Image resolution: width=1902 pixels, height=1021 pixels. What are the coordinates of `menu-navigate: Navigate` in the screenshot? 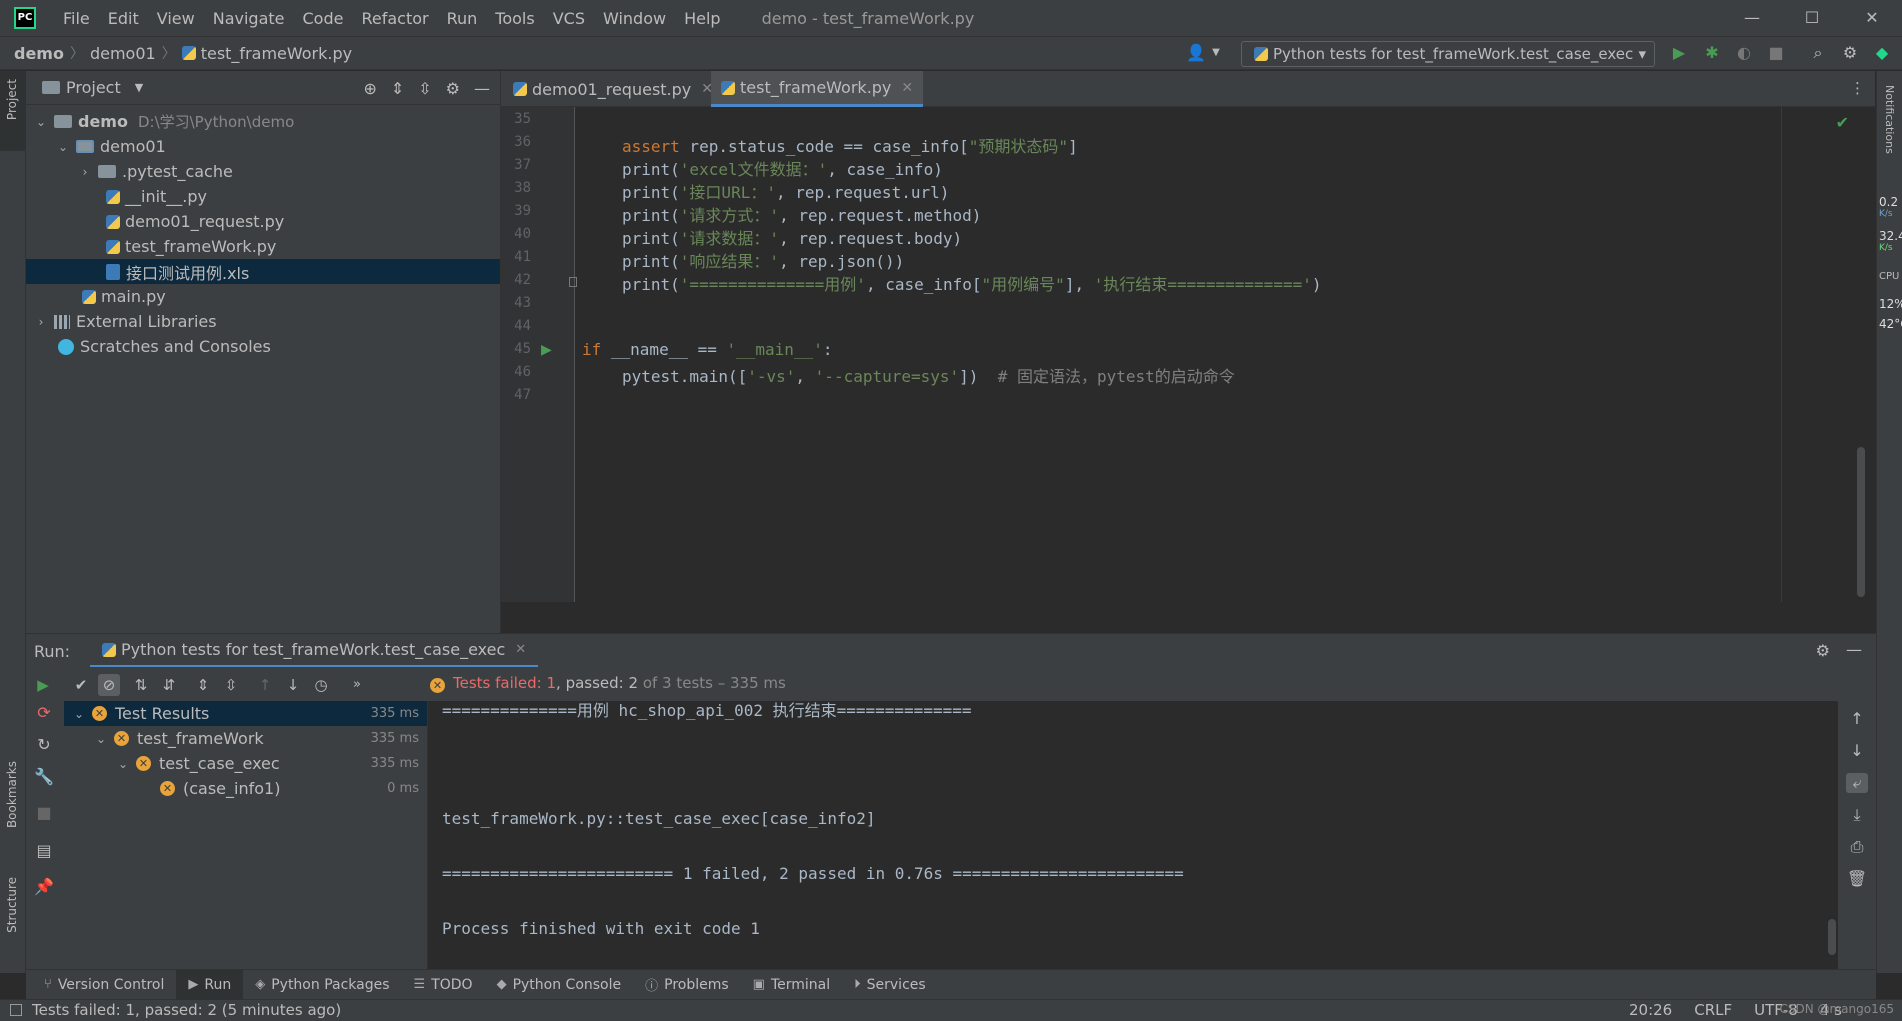 It's located at (249, 18).